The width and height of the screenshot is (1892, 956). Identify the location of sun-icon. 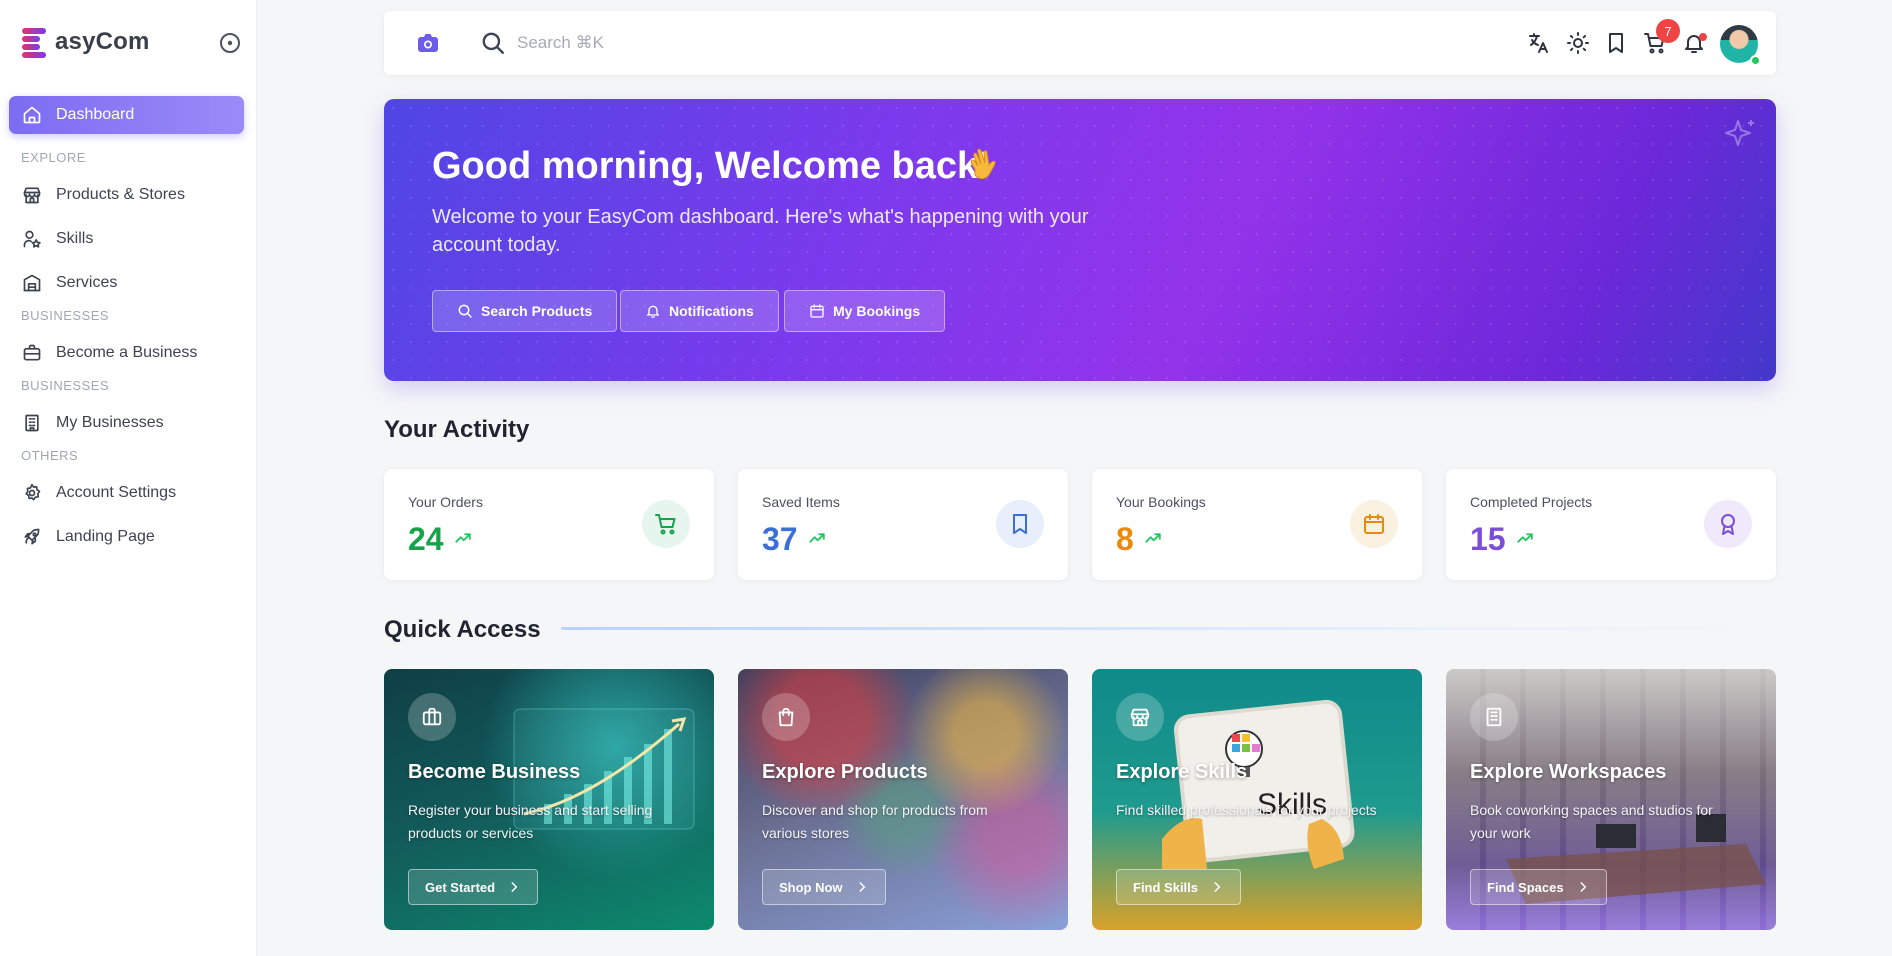
(1578, 43).